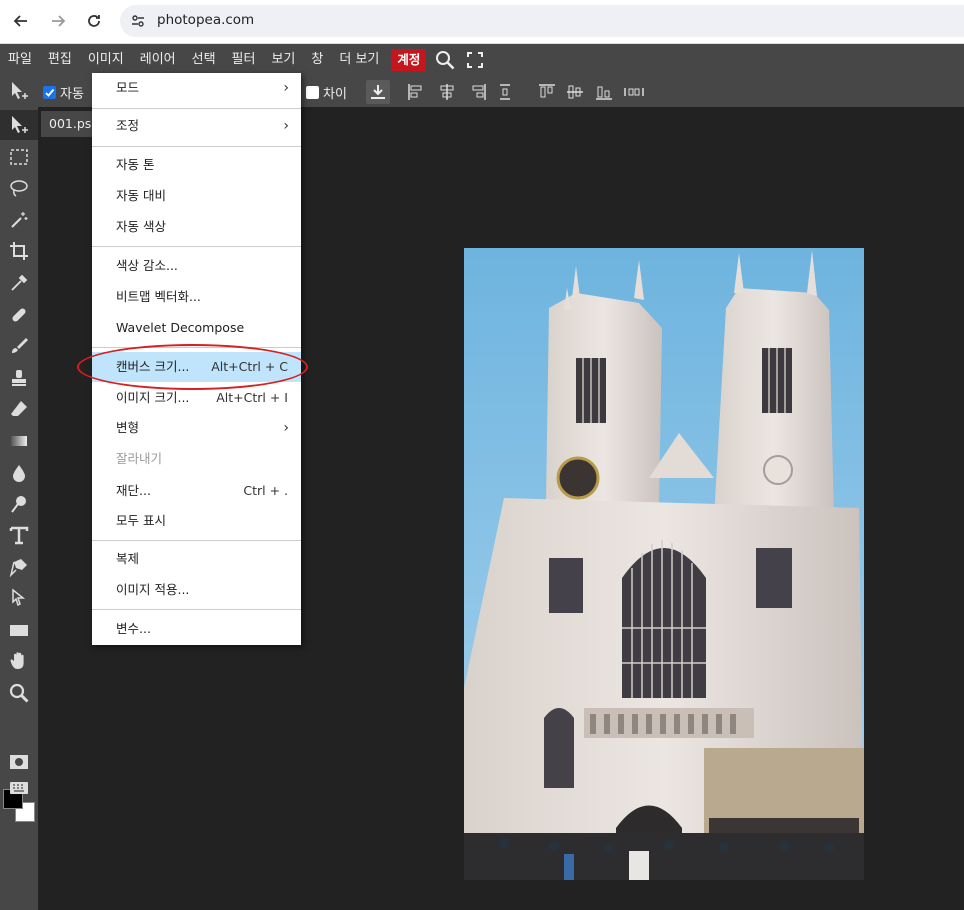 The image size is (964, 910). I want to click on menu-item-trim: 재단... Ctrl + ., so click(196, 491).